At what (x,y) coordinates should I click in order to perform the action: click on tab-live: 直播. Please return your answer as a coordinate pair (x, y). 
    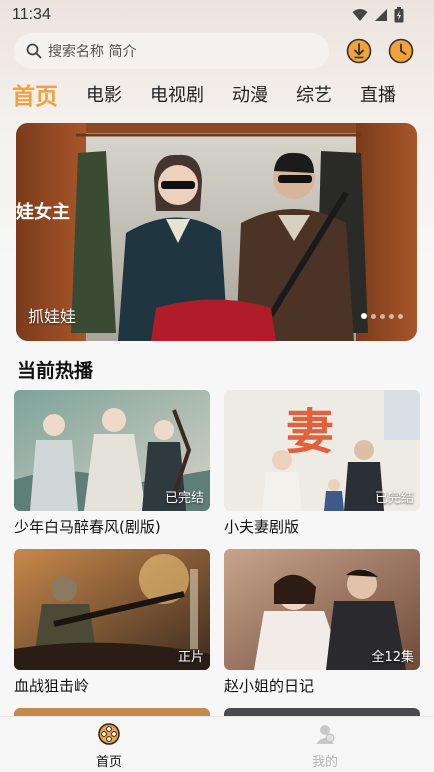
    Looking at the image, I should click on (378, 94).